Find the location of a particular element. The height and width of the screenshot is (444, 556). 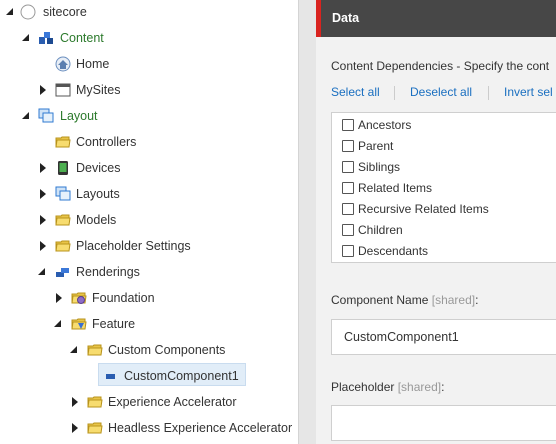

select-all-link: Select all is located at coordinates (355, 92).